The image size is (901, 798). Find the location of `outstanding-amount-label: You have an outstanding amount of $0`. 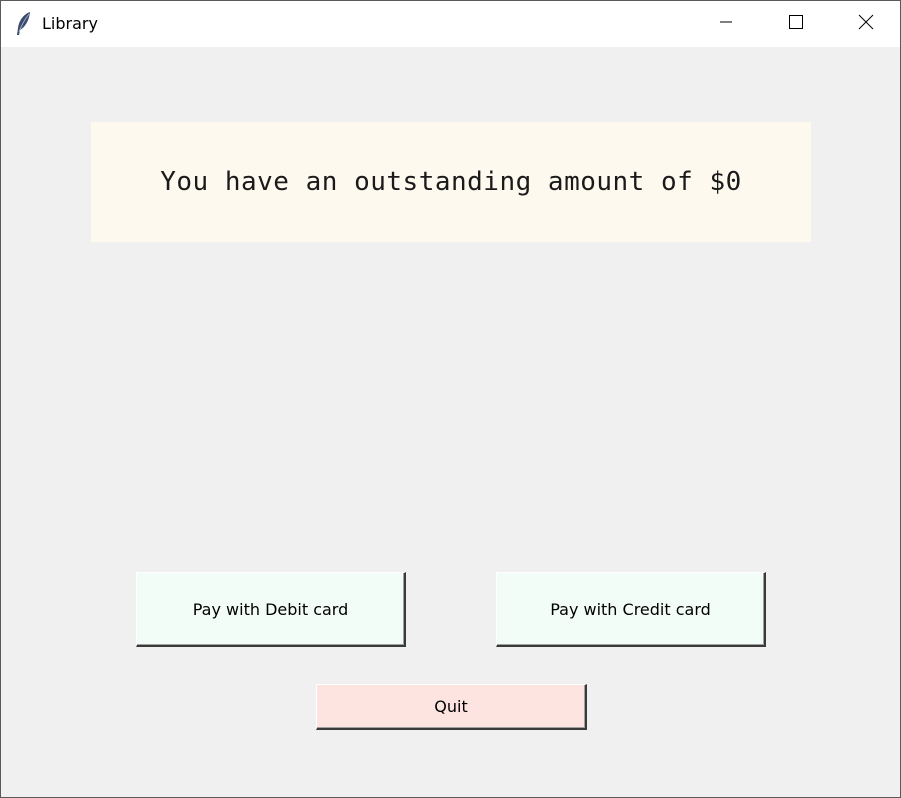

outstanding-amount-label: You have an outstanding amount of $0 is located at coordinates (451, 182).